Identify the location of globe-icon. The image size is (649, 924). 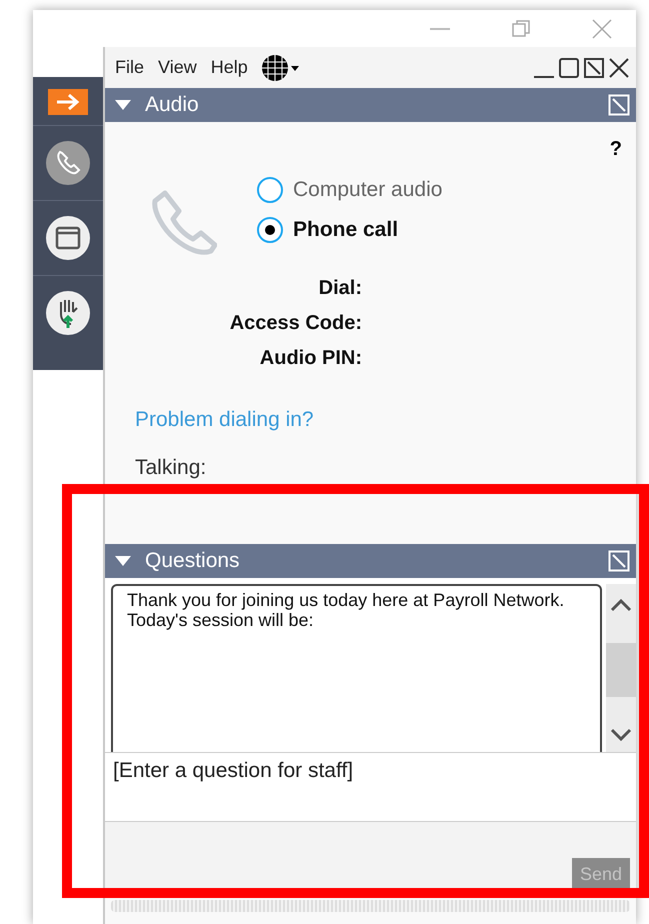
(281, 68).